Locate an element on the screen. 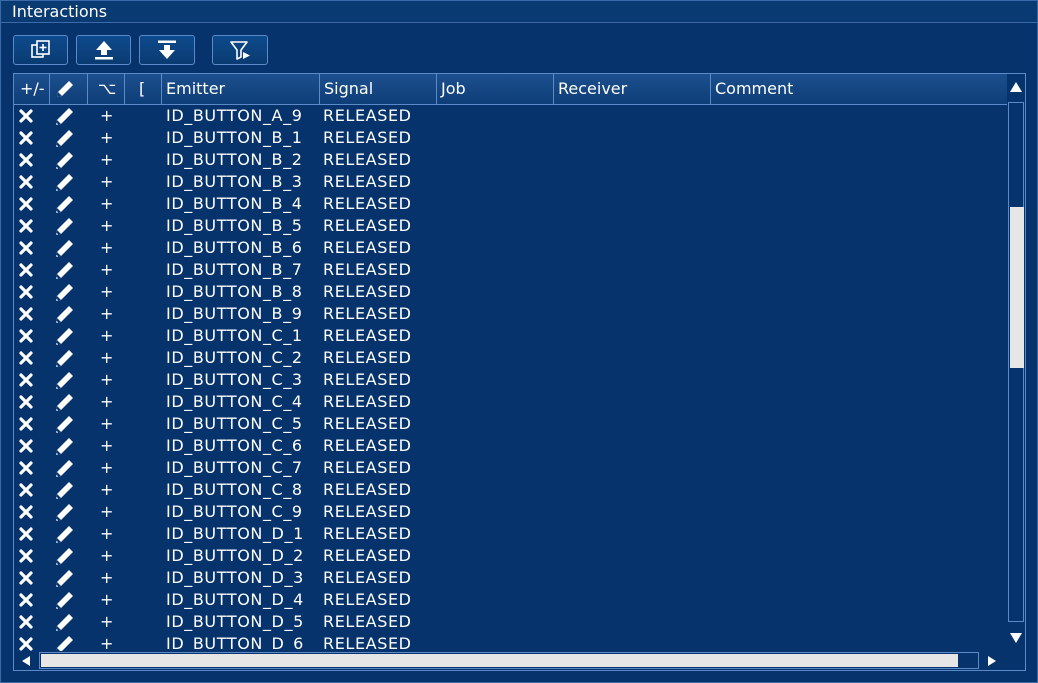 The height and width of the screenshot is (683, 1038). emitter-cell: ID_BUTTON_C_2 is located at coordinates (234, 358).